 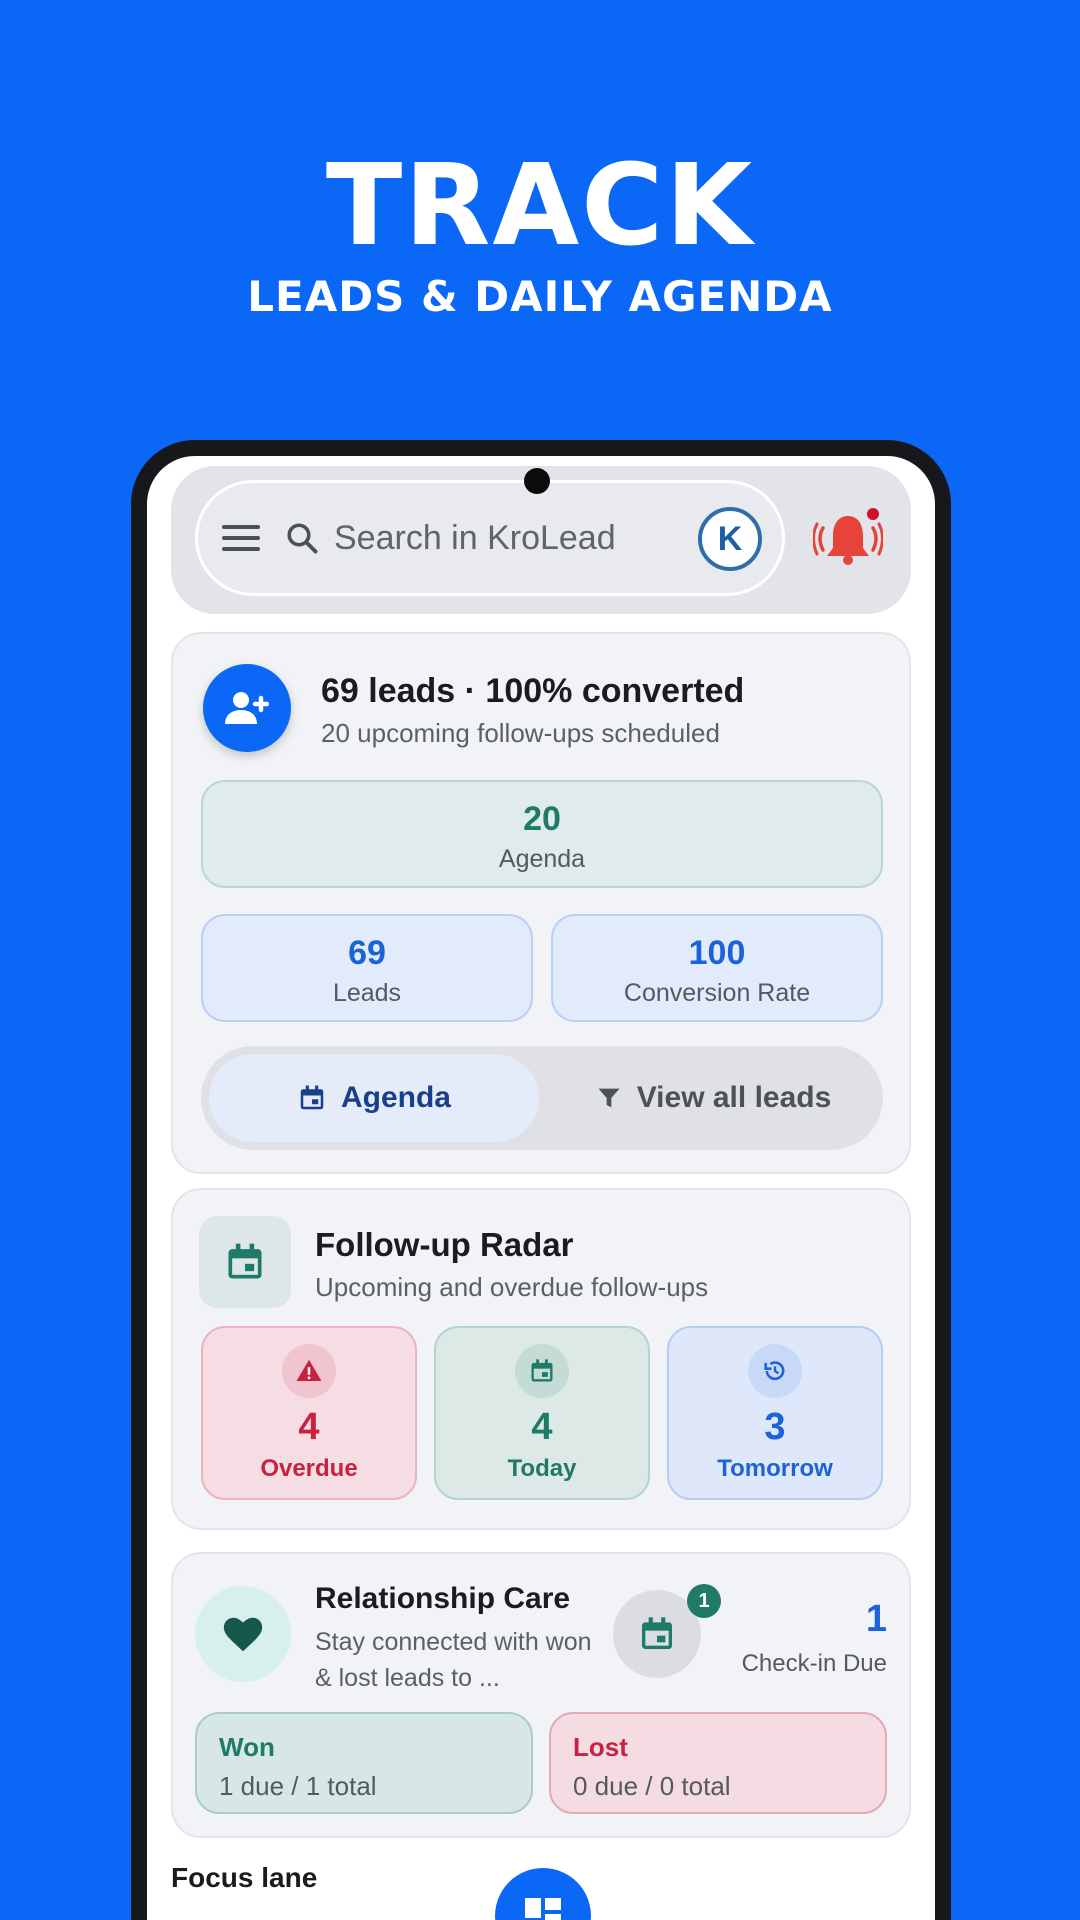 What do you see at coordinates (600, 1747) in the screenshot?
I see `lost-label: Lost` at bounding box center [600, 1747].